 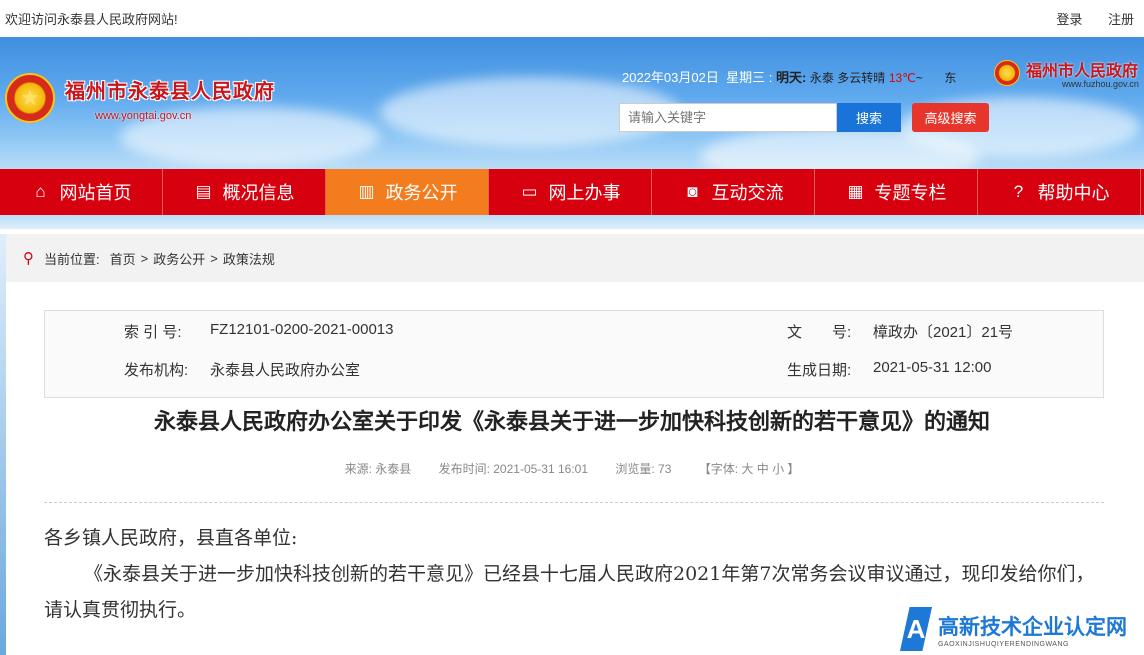 I want to click on search-input, so click(x=728, y=117).